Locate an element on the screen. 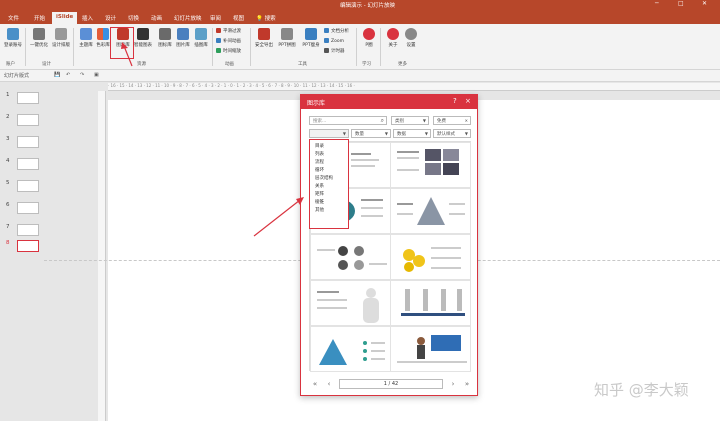 Image resolution: width=720 pixels, height=421 pixels. slide-thumbnails: 1 2 3 4 5 6 7 8 is located at coordinates (22, 251).